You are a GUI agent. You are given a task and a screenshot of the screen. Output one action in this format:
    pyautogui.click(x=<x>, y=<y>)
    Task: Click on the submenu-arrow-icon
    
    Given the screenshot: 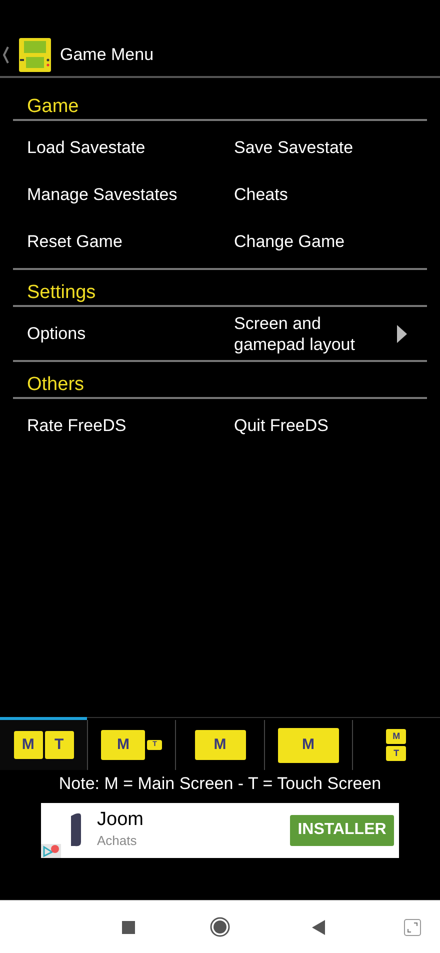 What is the action you would take?
    pyautogui.click(x=402, y=333)
    